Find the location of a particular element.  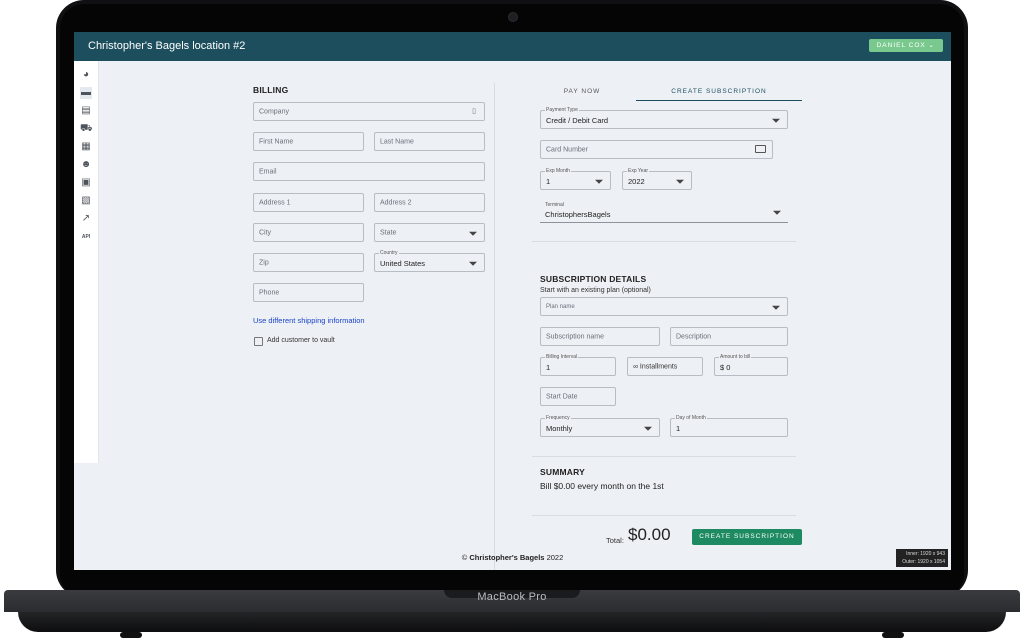

zip-input: Zip is located at coordinates (308, 262).